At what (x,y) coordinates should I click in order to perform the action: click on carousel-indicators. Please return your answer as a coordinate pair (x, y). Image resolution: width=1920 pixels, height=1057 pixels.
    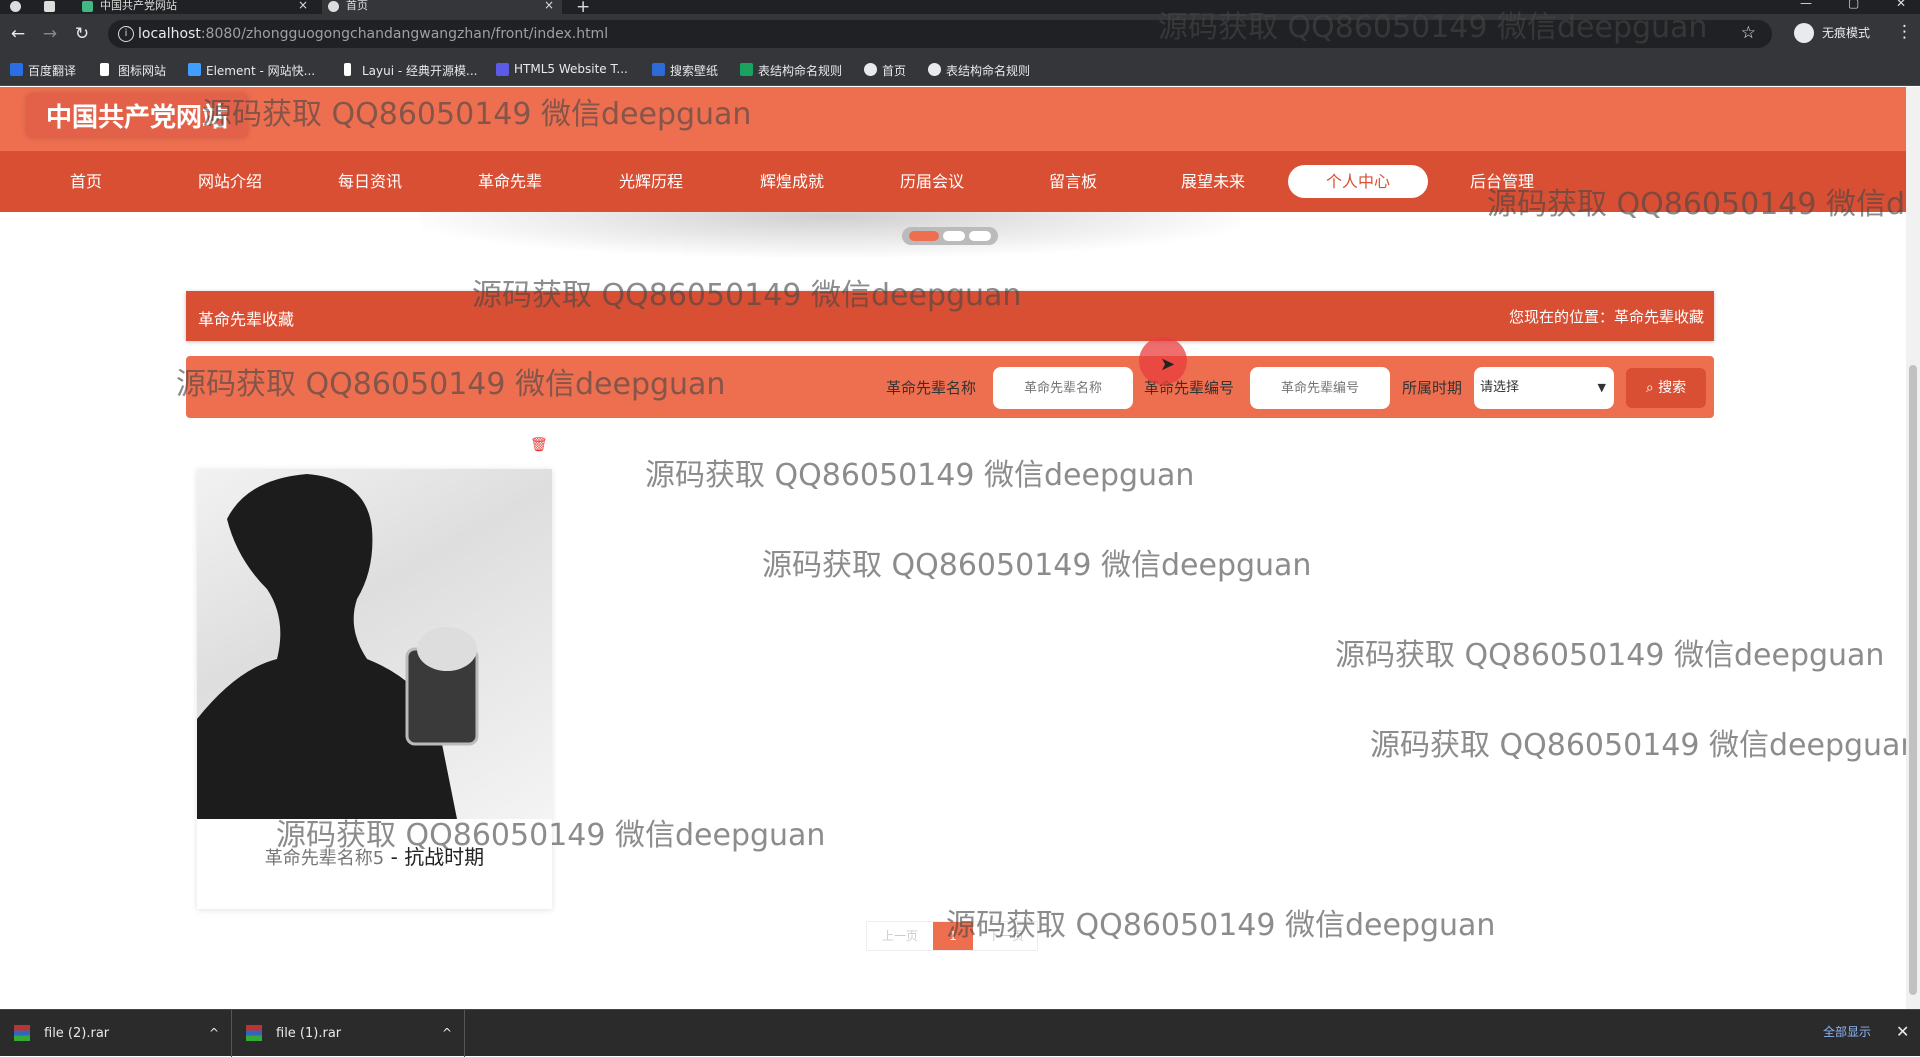
    Looking at the image, I should click on (950, 236).